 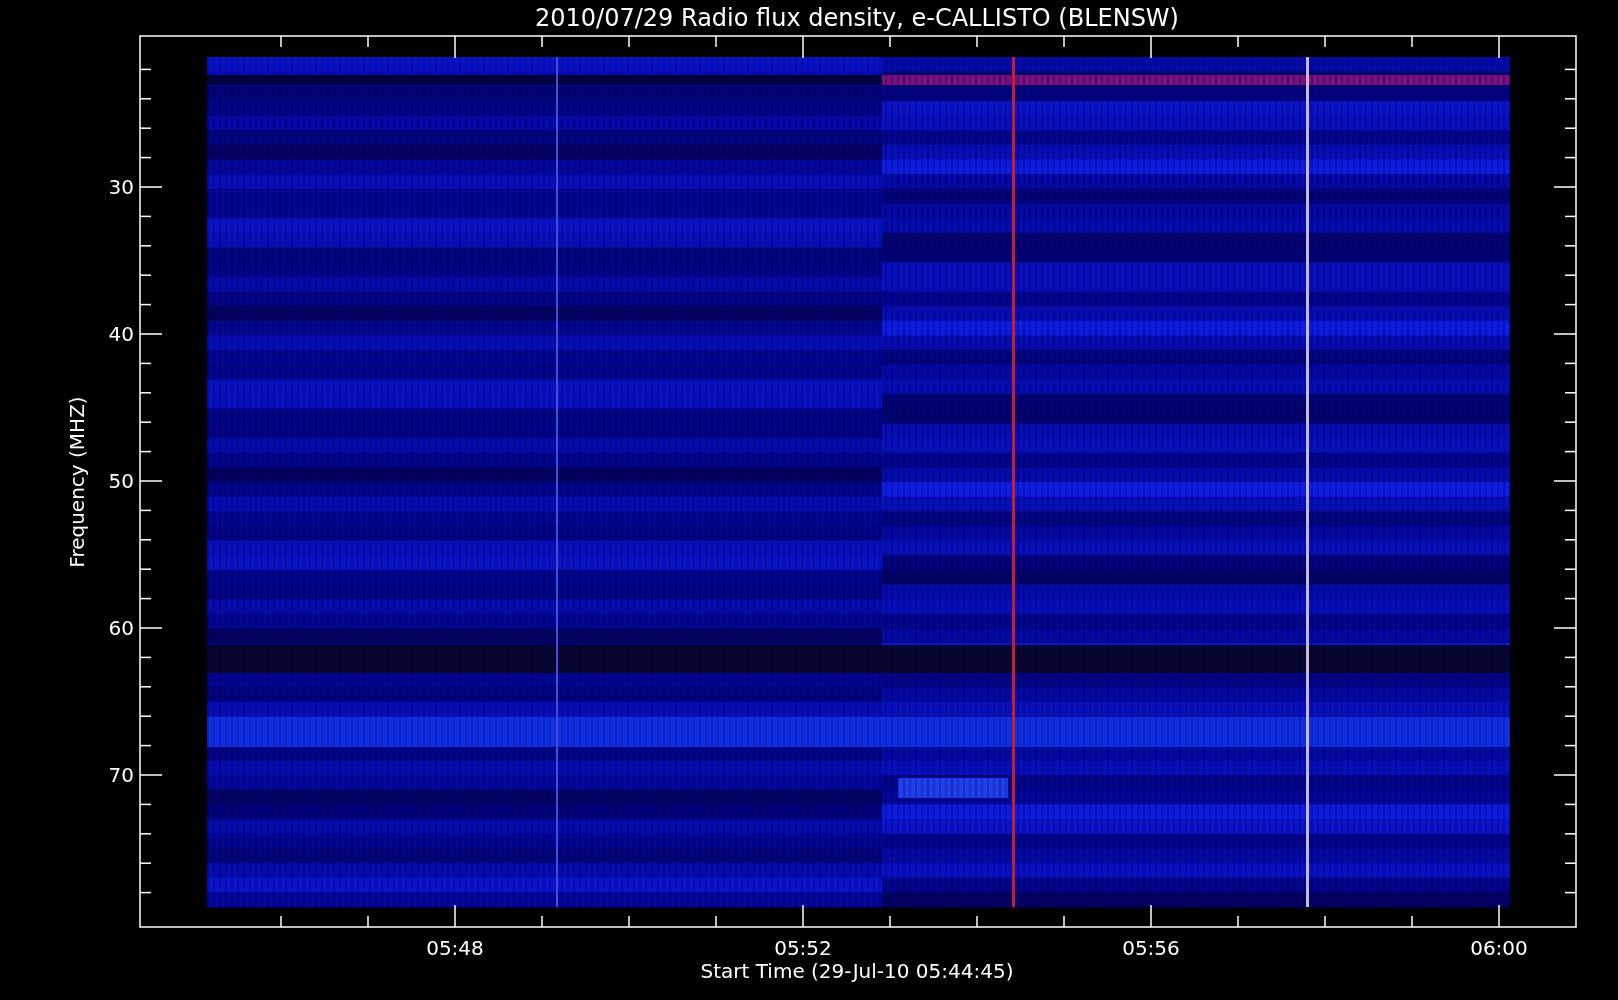 I want to click on x-tick-label: 05:48, so click(x=455, y=948).